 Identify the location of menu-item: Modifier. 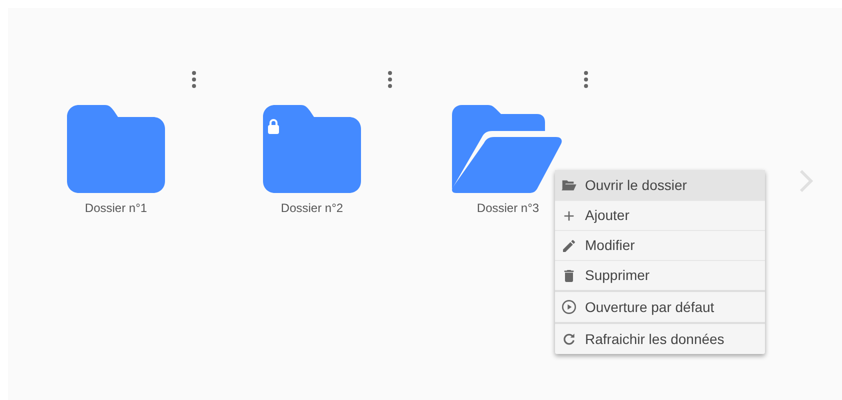
(660, 245).